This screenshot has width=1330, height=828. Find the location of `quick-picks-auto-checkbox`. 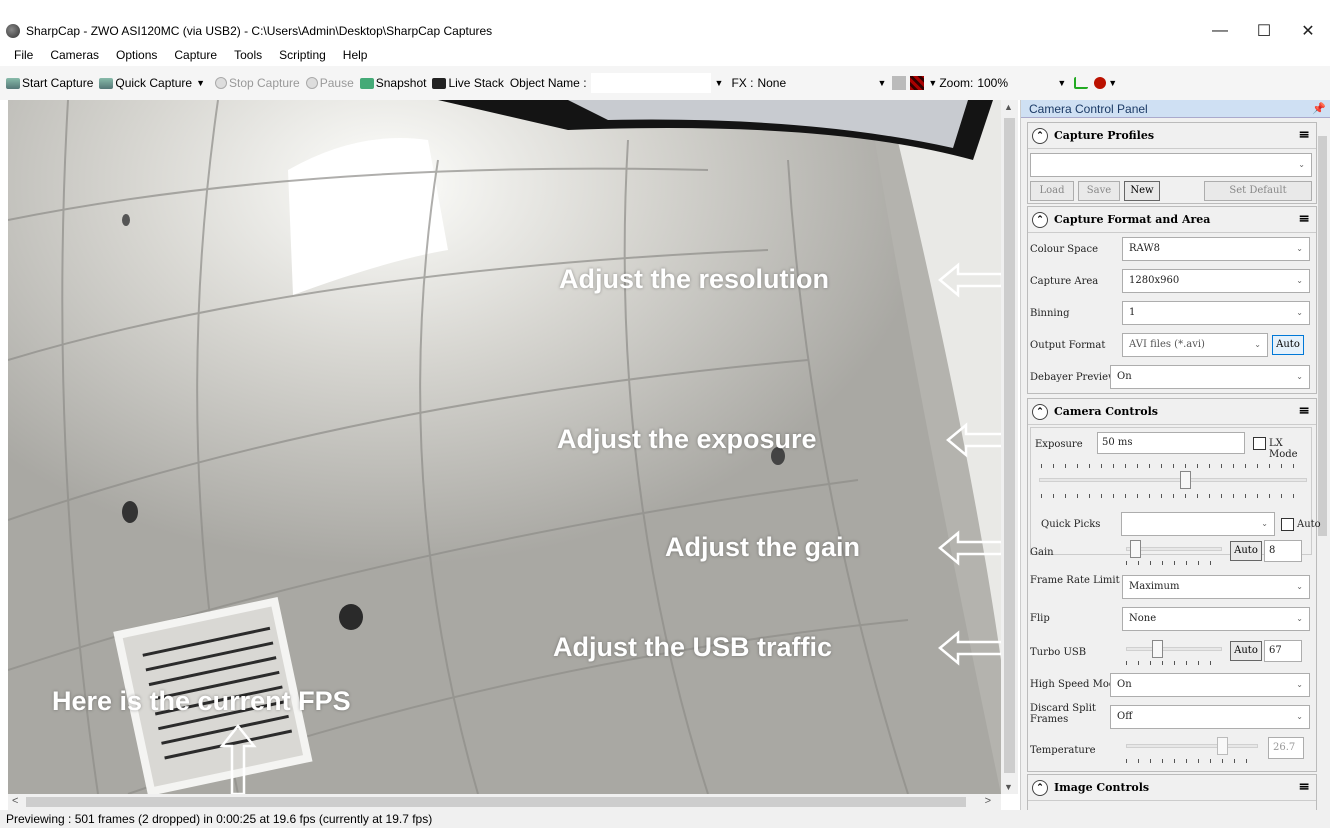

quick-picks-auto-checkbox is located at coordinates (1287, 524).